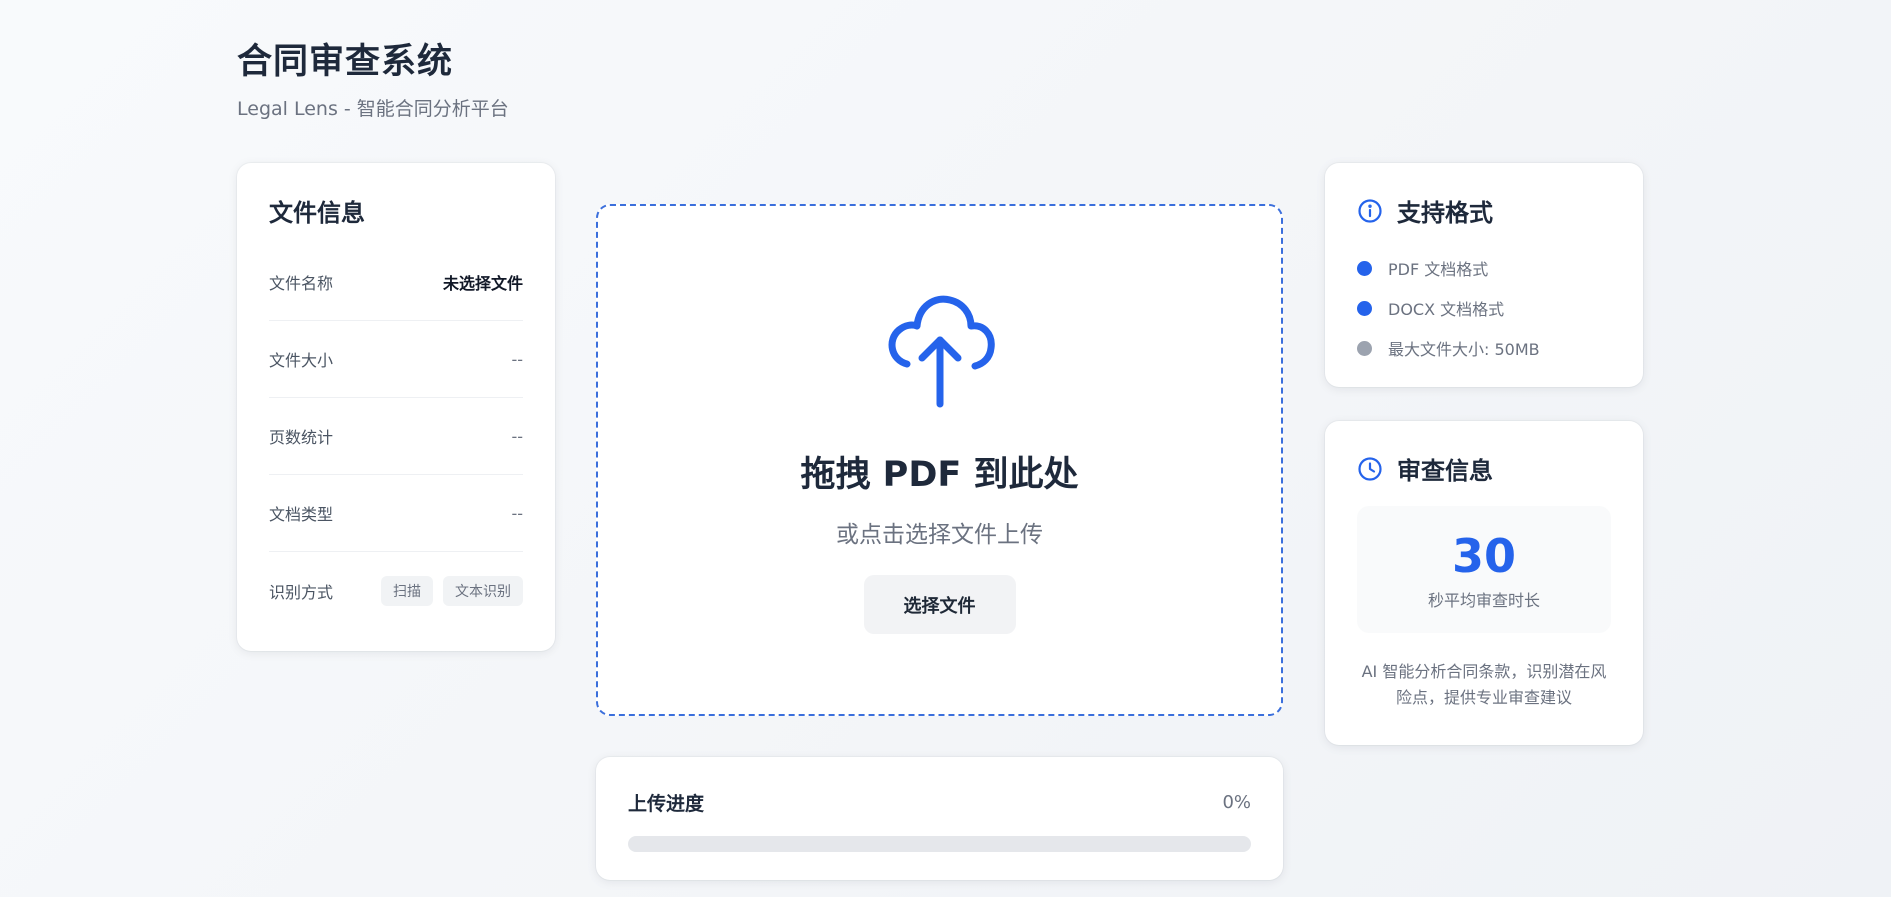 The height and width of the screenshot is (897, 1891). What do you see at coordinates (1483, 600) in the screenshot?
I see `review-stat-label: 秒平均审查时长` at bounding box center [1483, 600].